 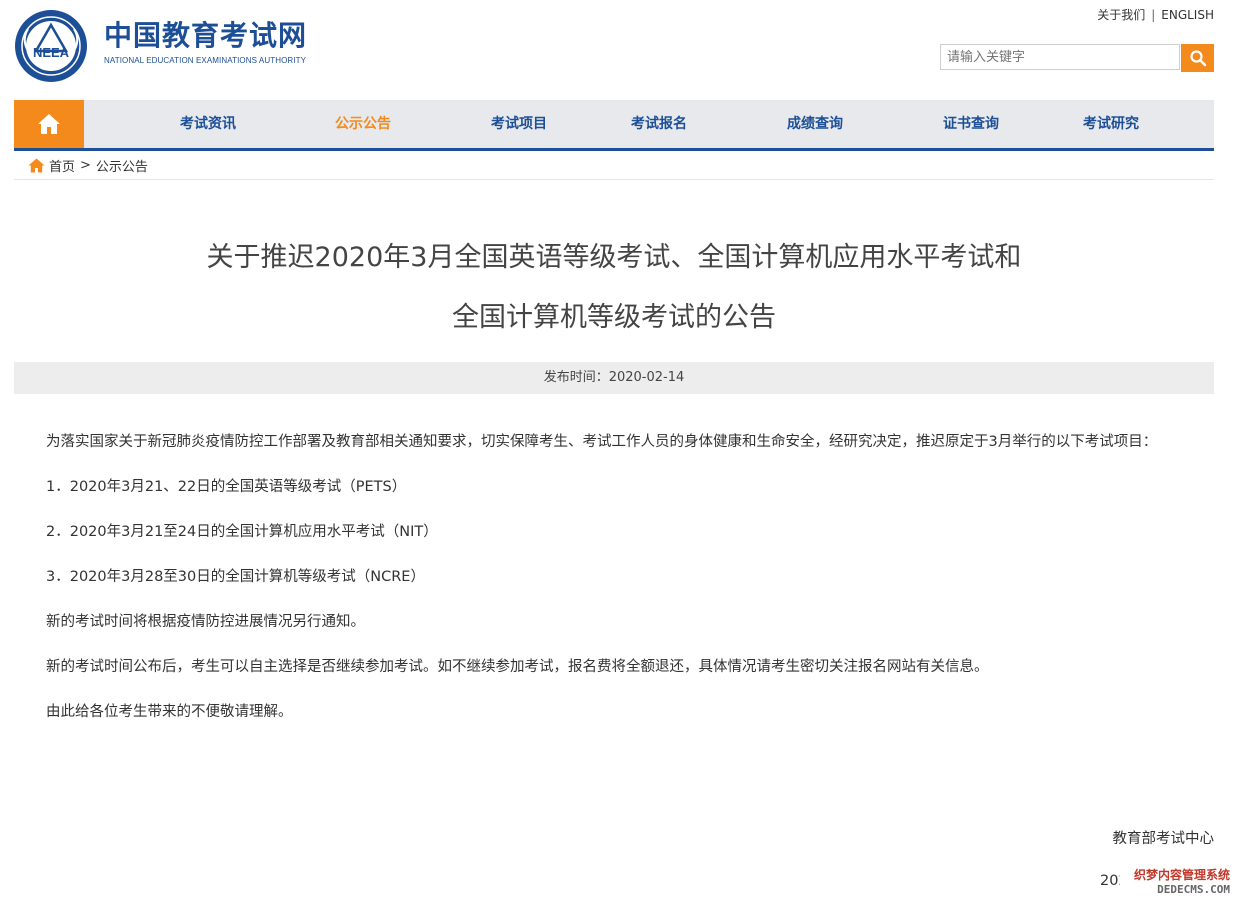 I want to click on nav-item-exam-projects: 考试项目, so click(x=519, y=124).